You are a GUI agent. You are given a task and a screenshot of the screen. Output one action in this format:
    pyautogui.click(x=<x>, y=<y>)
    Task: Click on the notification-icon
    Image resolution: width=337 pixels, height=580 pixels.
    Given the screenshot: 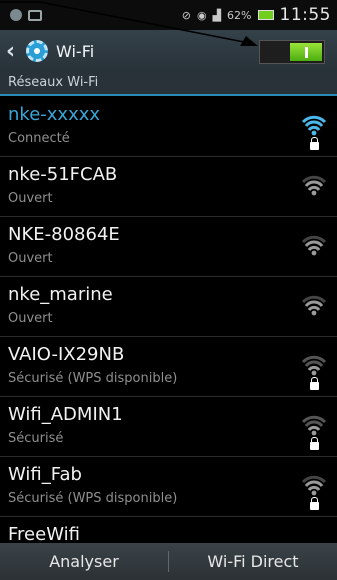 What is the action you would take?
    pyautogui.click(x=16, y=15)
    